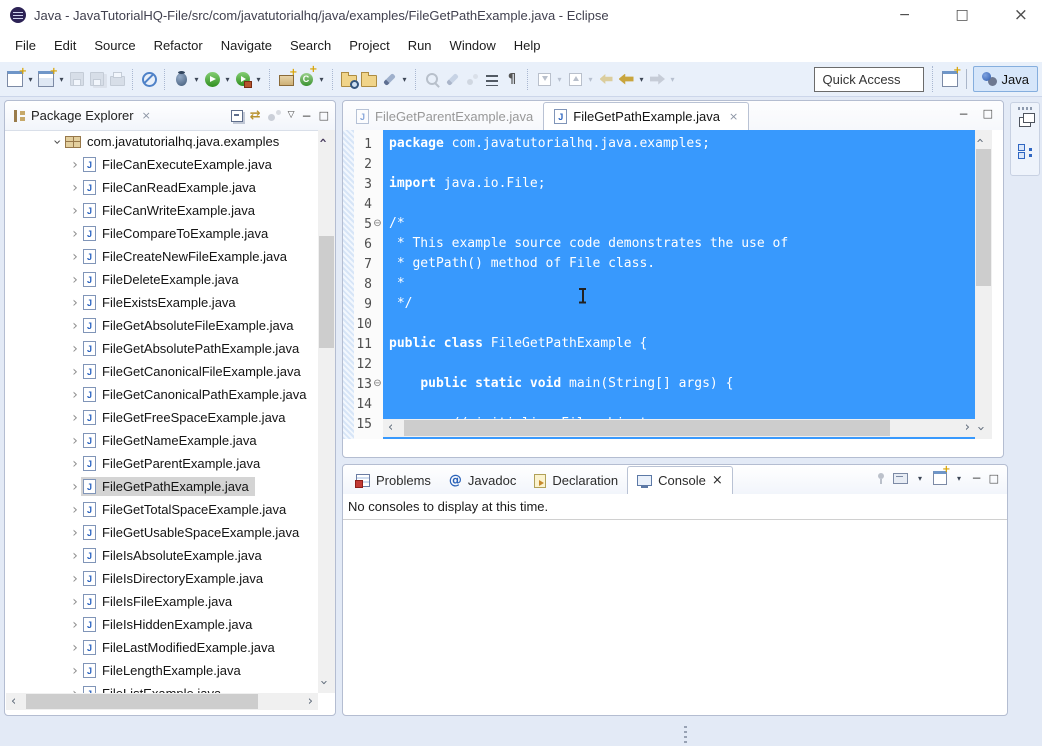  What do you see at coordinates (881, 478) in the screenshot?
I see `pin-console-button` at bounding box center [881, 478].